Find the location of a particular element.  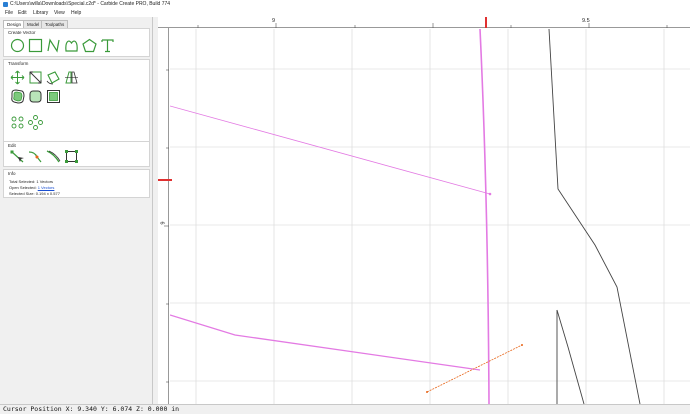

menu-help: Help is located at coordinates (76, 13).